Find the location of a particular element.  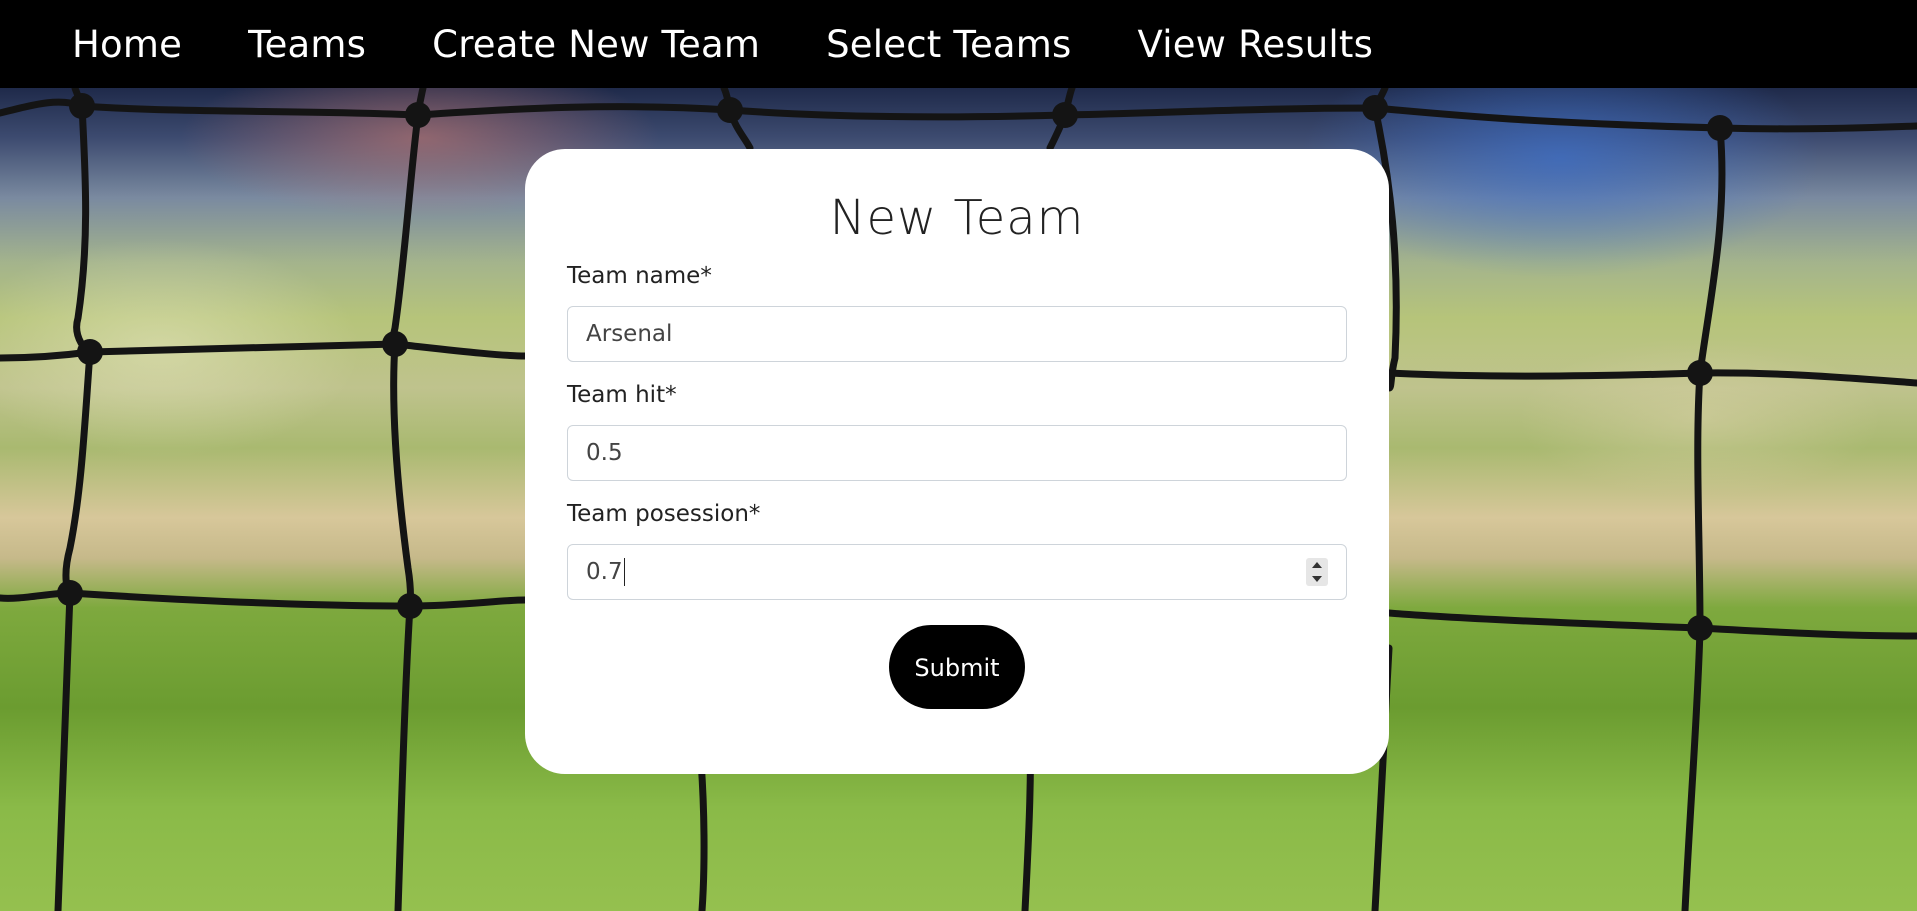

team-posession-value: 0.7 is located at coordinates (604, 572).